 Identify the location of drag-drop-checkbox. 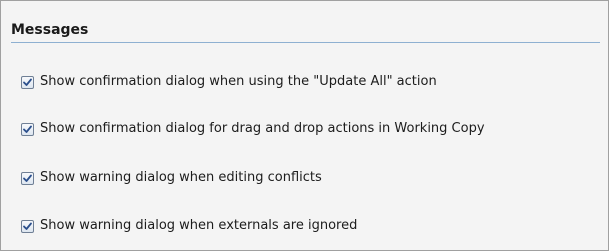
(27, 129).